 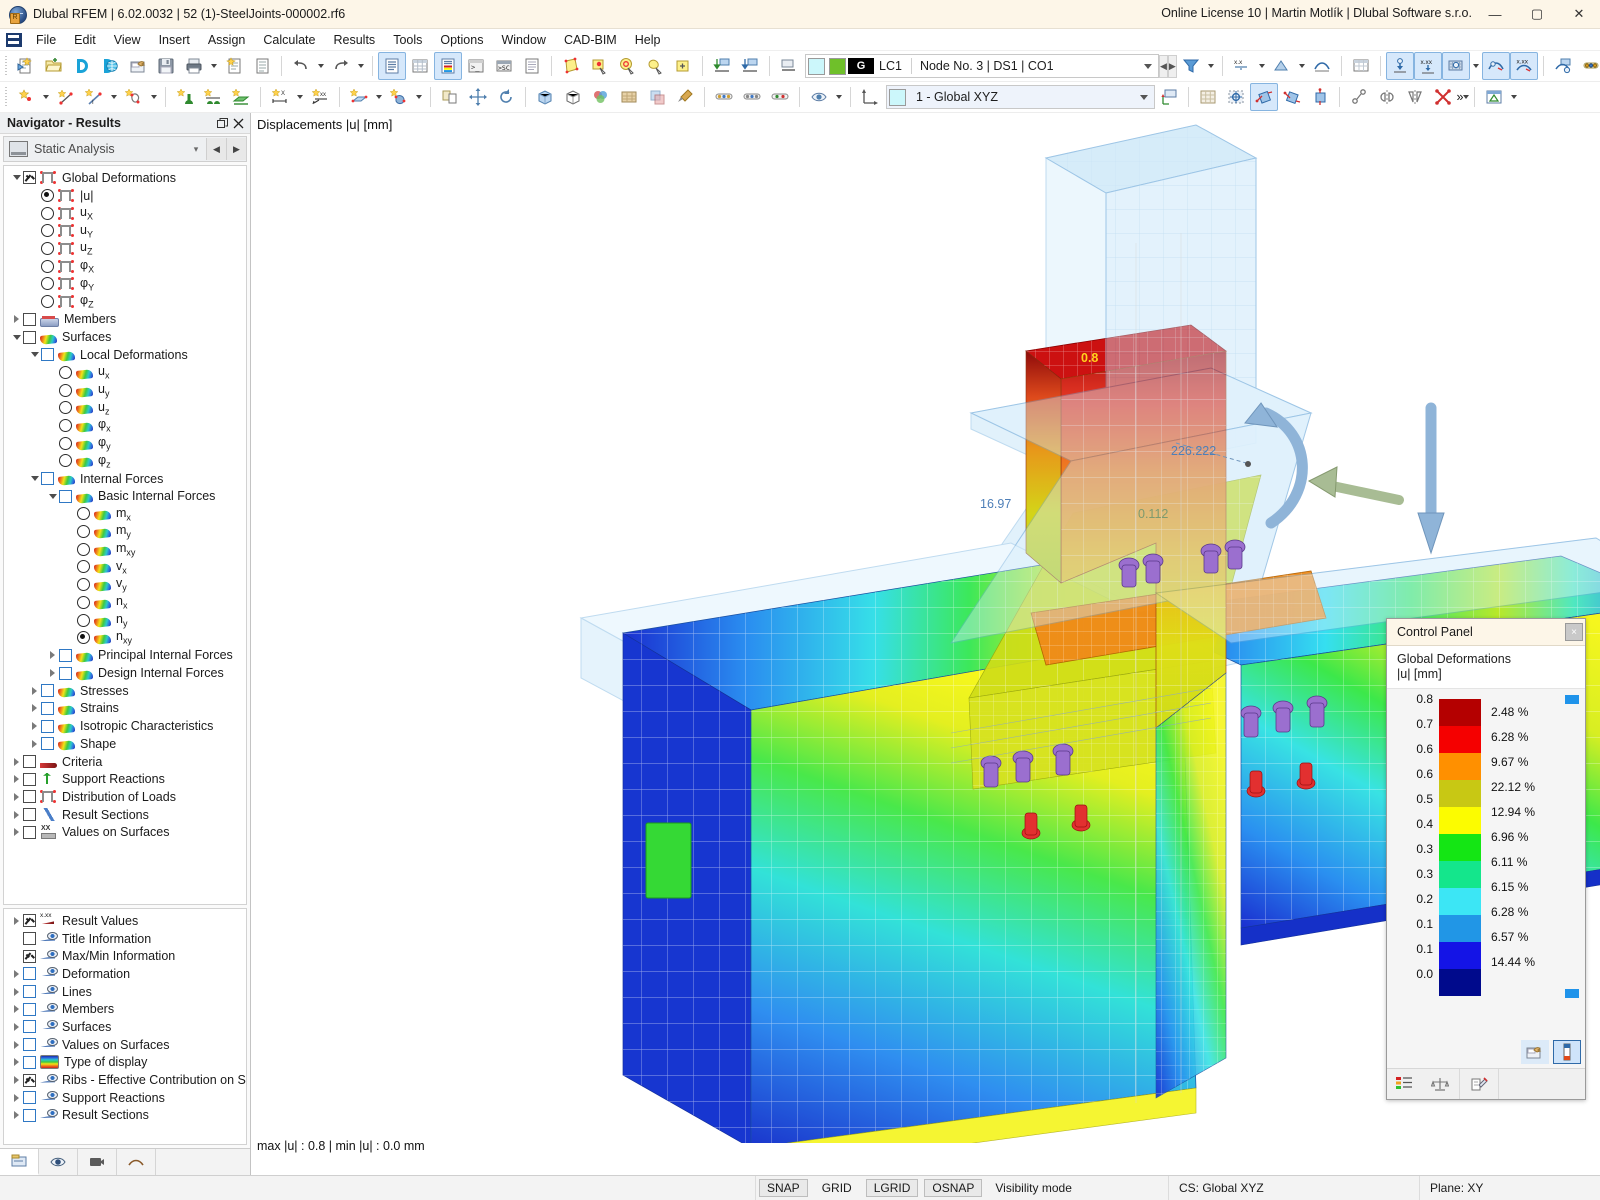 What do you see at coordinates (125, 1009) in the screenshot?
I see `tree-item: Members` at bounding box center [125, 1009].